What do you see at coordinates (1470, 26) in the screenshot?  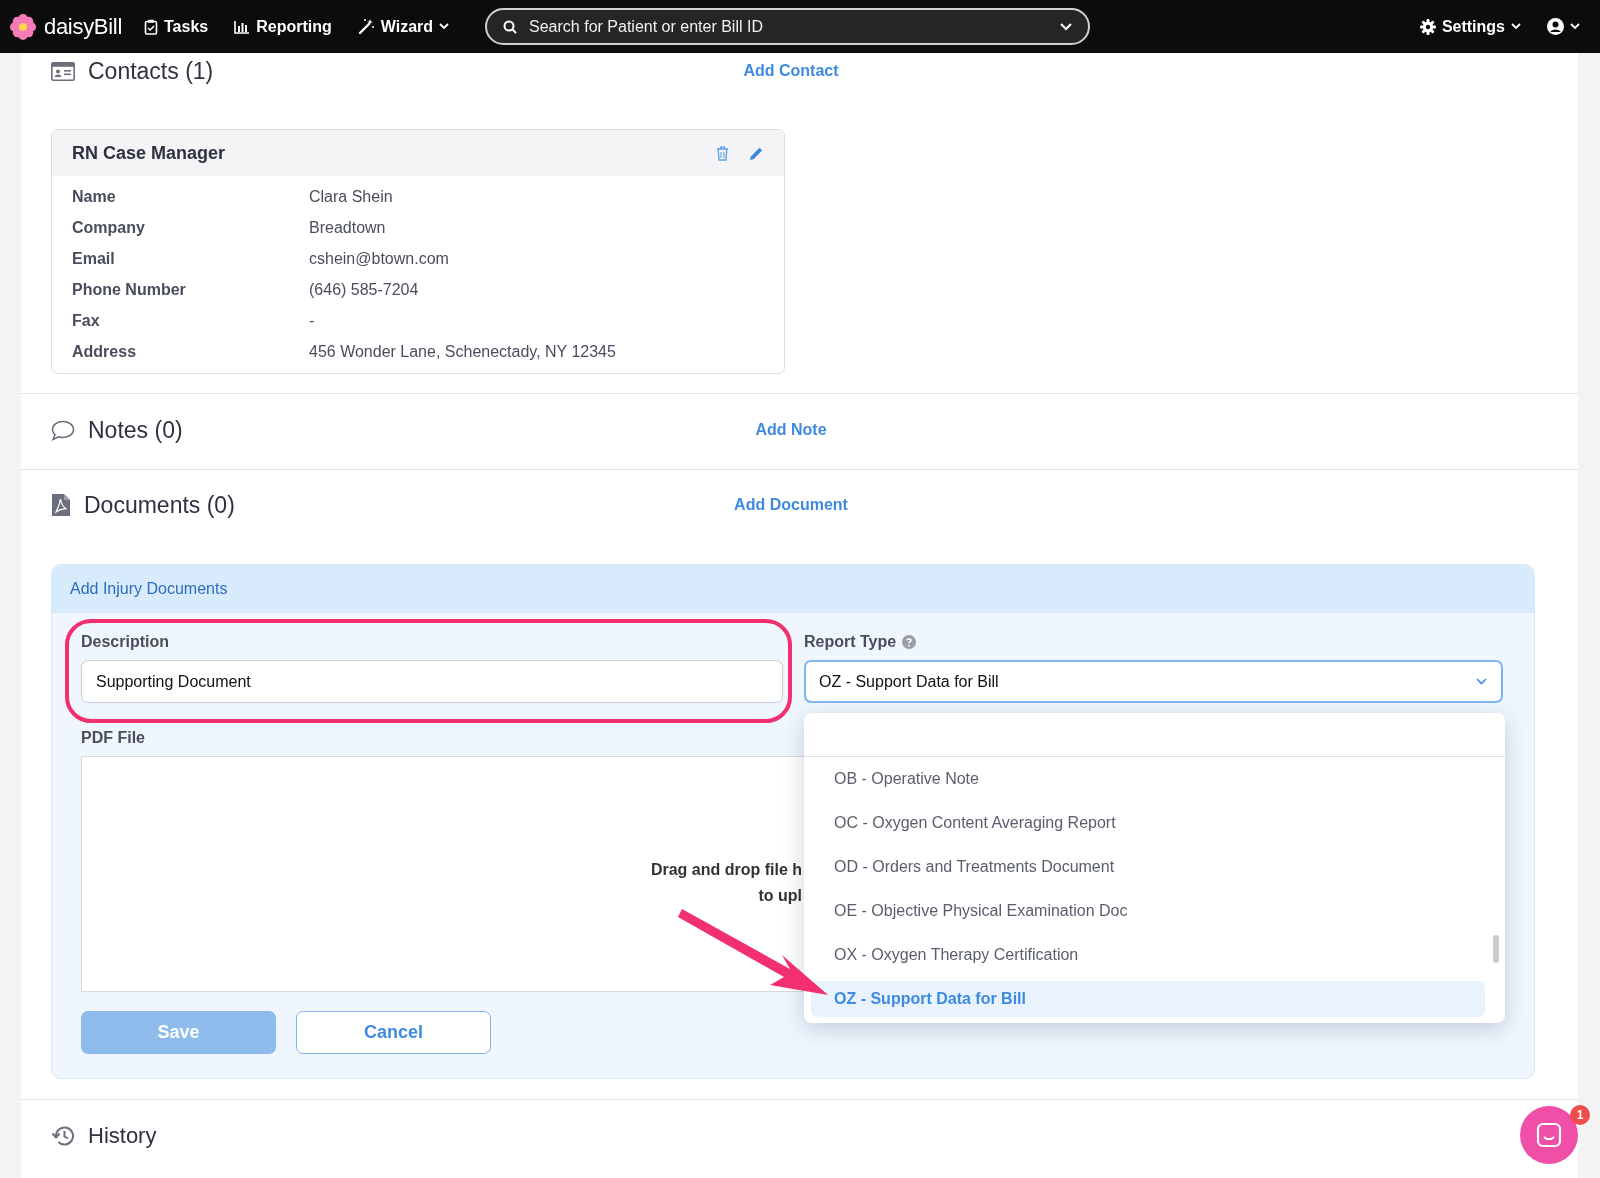 I see `settings-menu: Settings` at bounding box center [1470, 26].